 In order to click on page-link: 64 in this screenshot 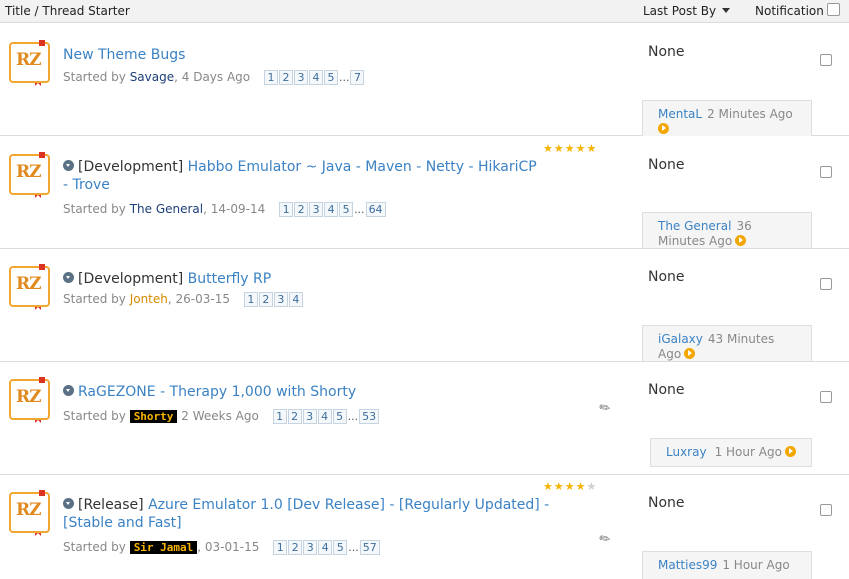, I will do `click(375, 209)`.